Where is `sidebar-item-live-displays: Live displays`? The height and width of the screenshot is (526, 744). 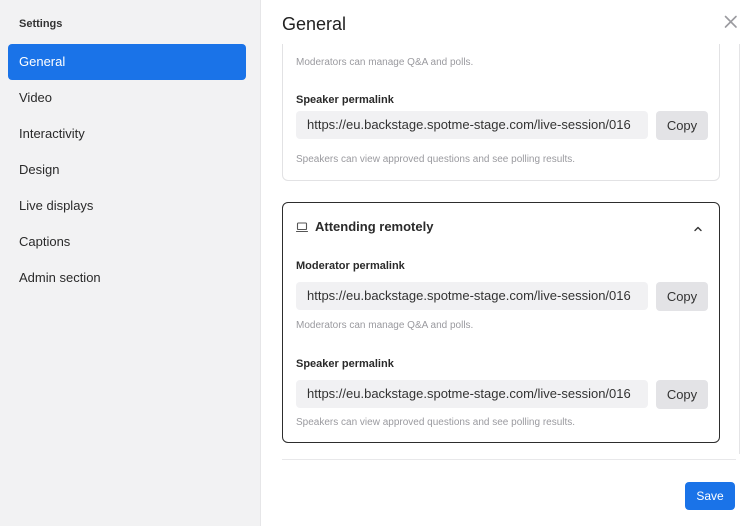 sidebar-item-live-displays: Live displays is located at coordinates (127, 206).